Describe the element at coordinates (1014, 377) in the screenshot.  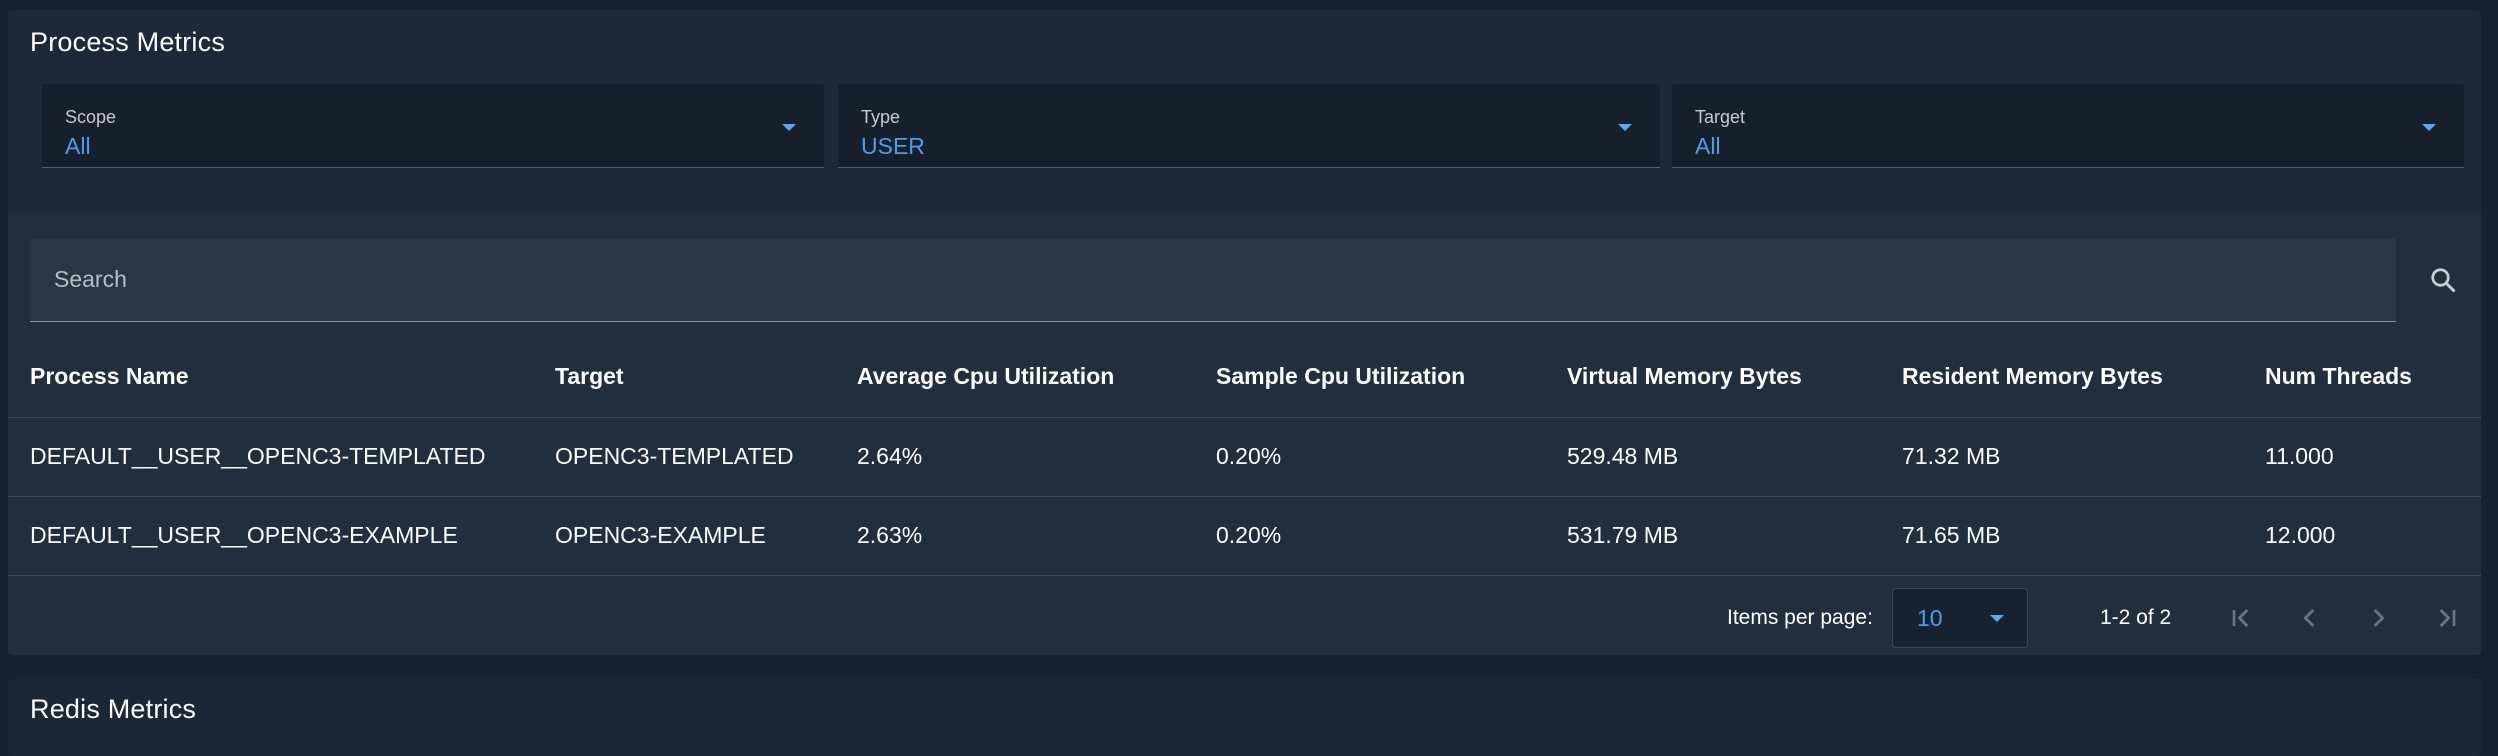
I see `column-header-average-cpu: Average Cpu Utilization` at that location.